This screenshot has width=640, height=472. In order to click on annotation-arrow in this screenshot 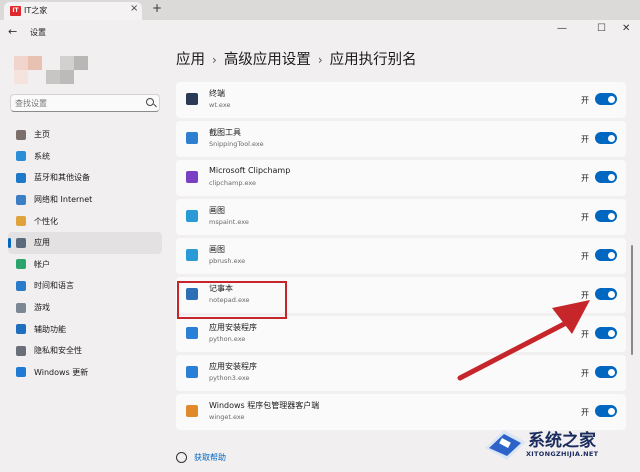, I will do `click(523, 340)`.